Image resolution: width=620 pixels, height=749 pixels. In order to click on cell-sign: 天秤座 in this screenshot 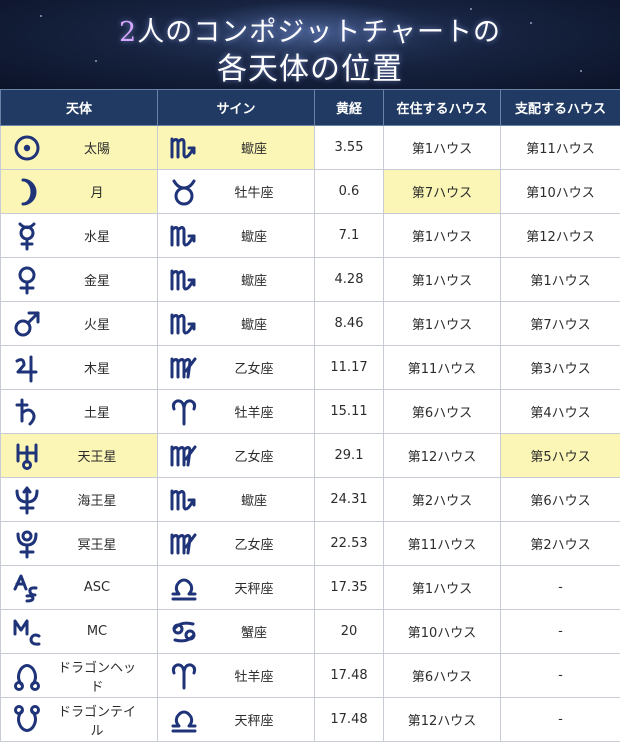, I will do `click(236, 719)`.